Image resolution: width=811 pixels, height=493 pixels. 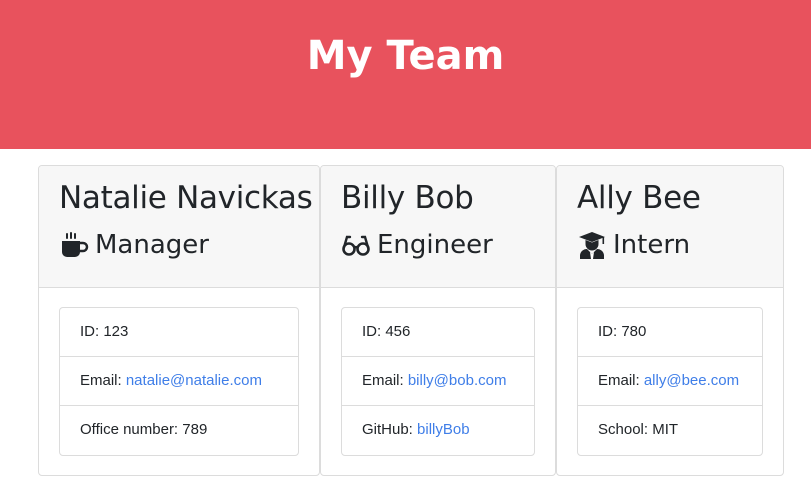 I want to click on page-title: My Team, so click(x=405, y=56).